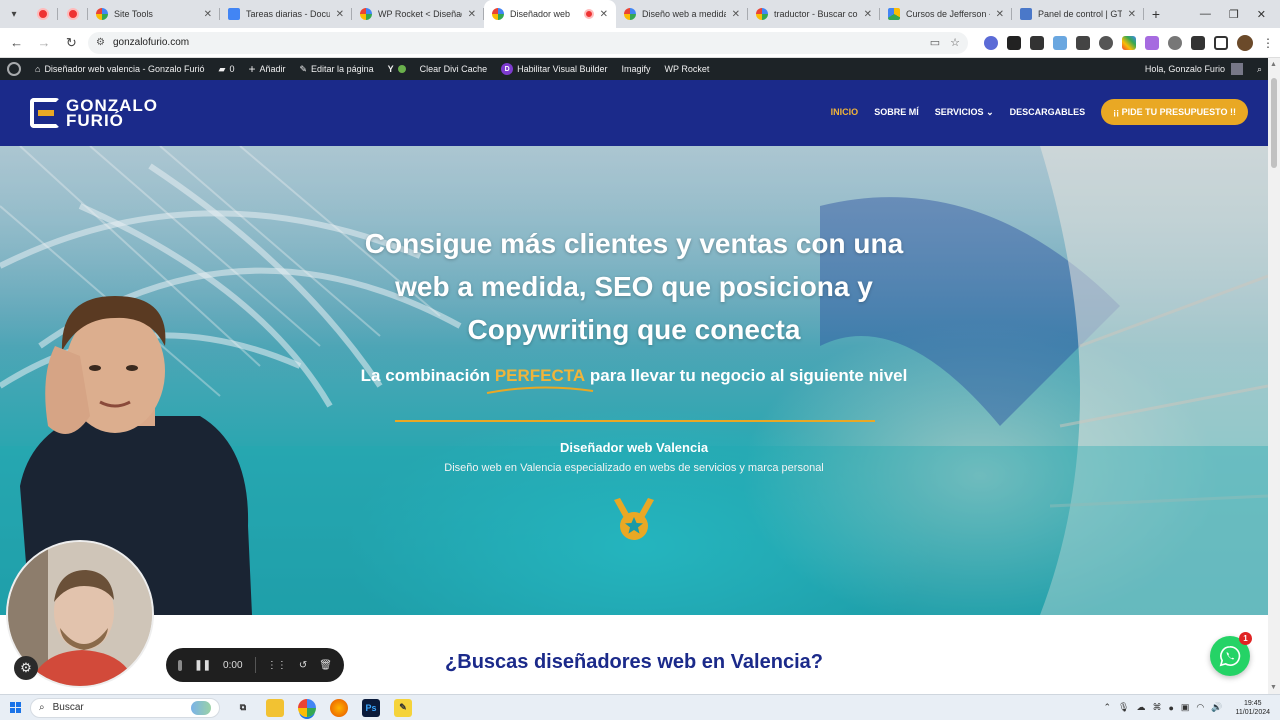 The width and height of the screenshot is (1280, 720). I want to click on profile-avatar, so click(1244, 42).